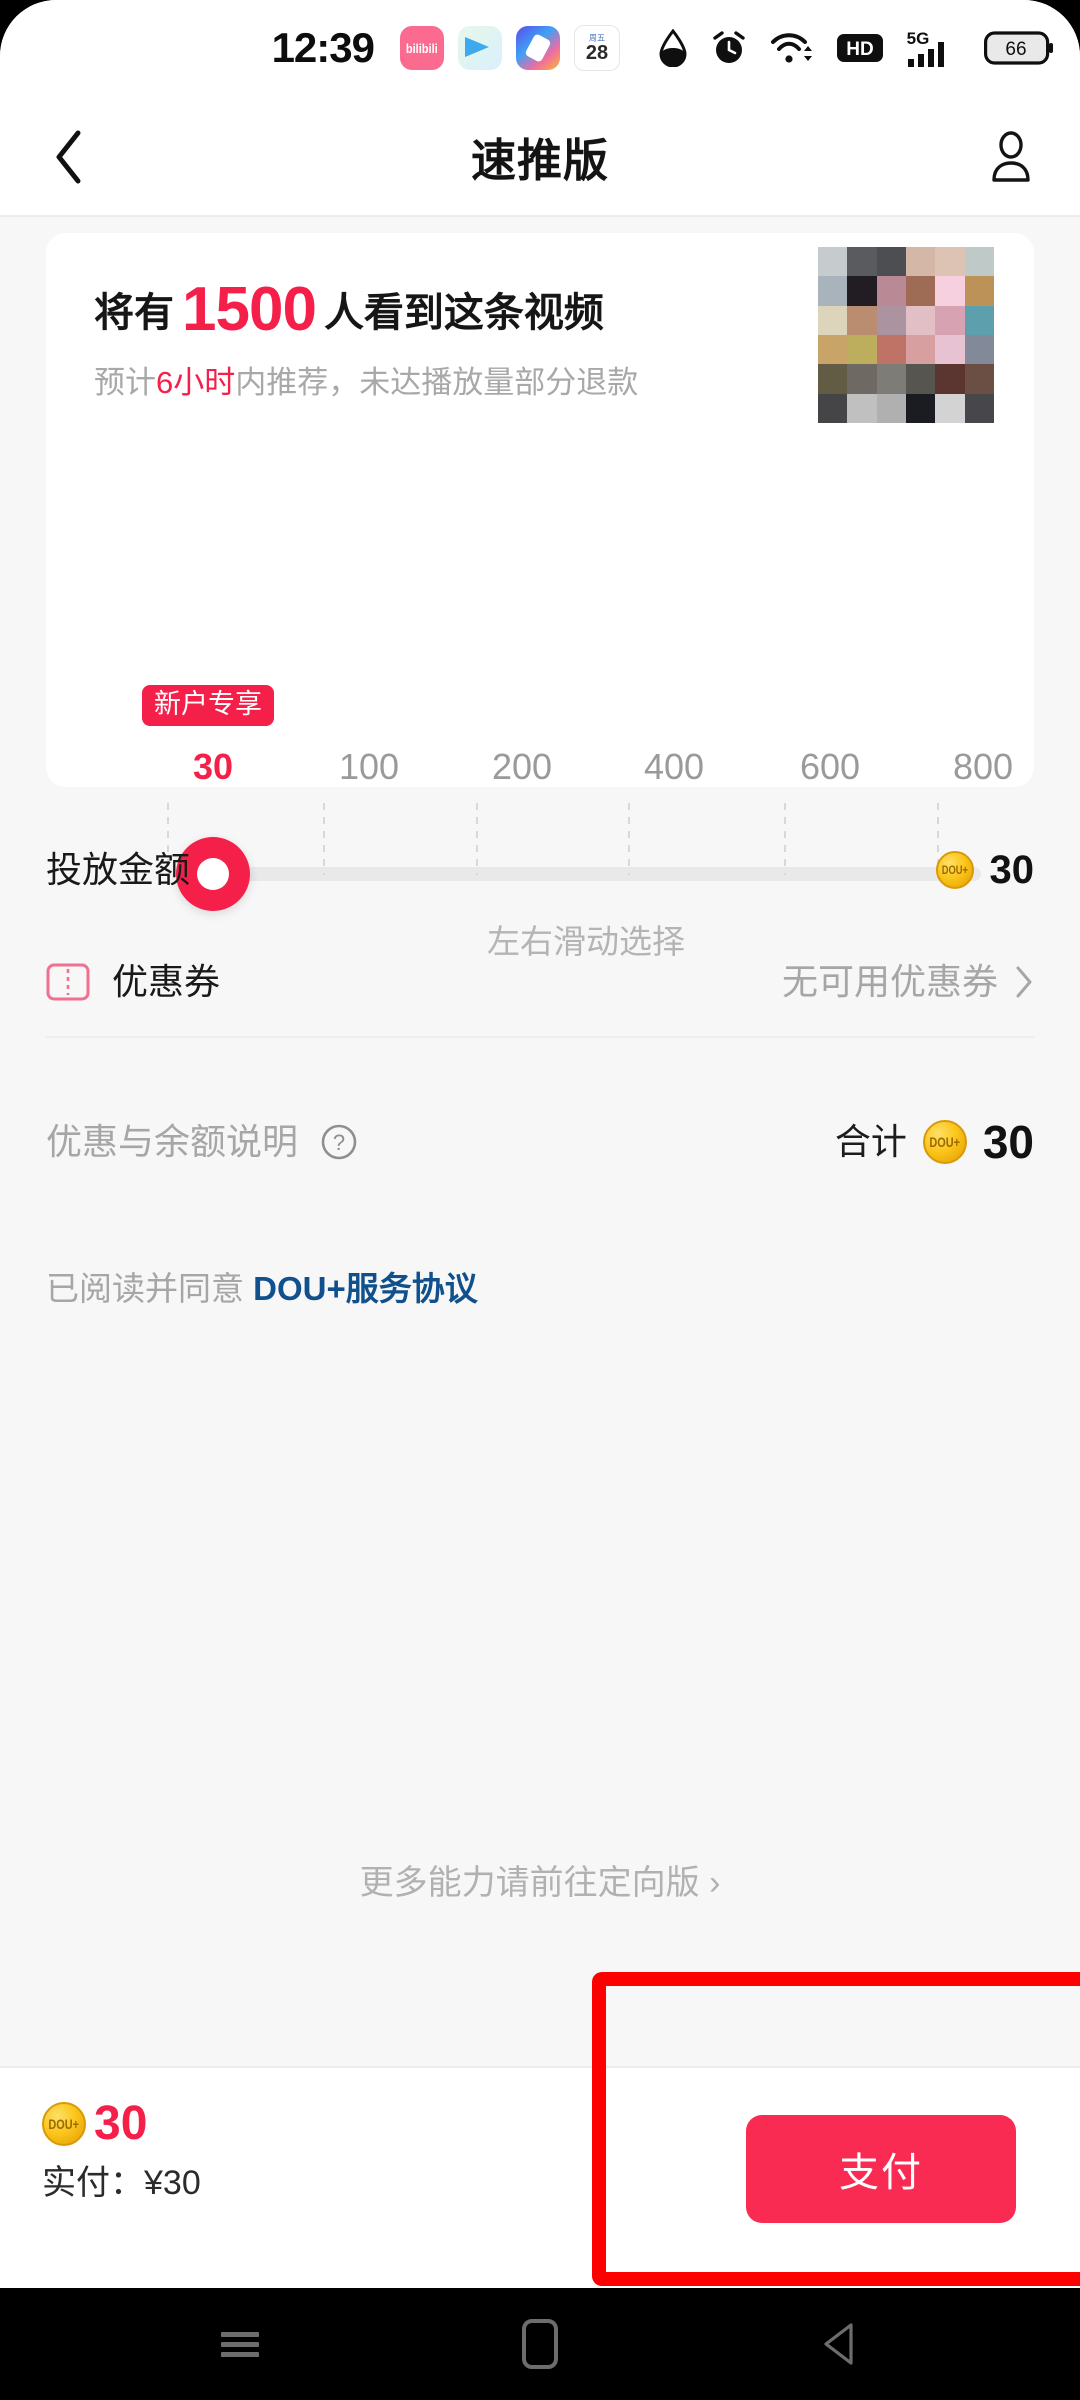 The height and width of the screenshot is (2400, 1080). I want to click on slider-tick-800: 800, so click(983, 767).